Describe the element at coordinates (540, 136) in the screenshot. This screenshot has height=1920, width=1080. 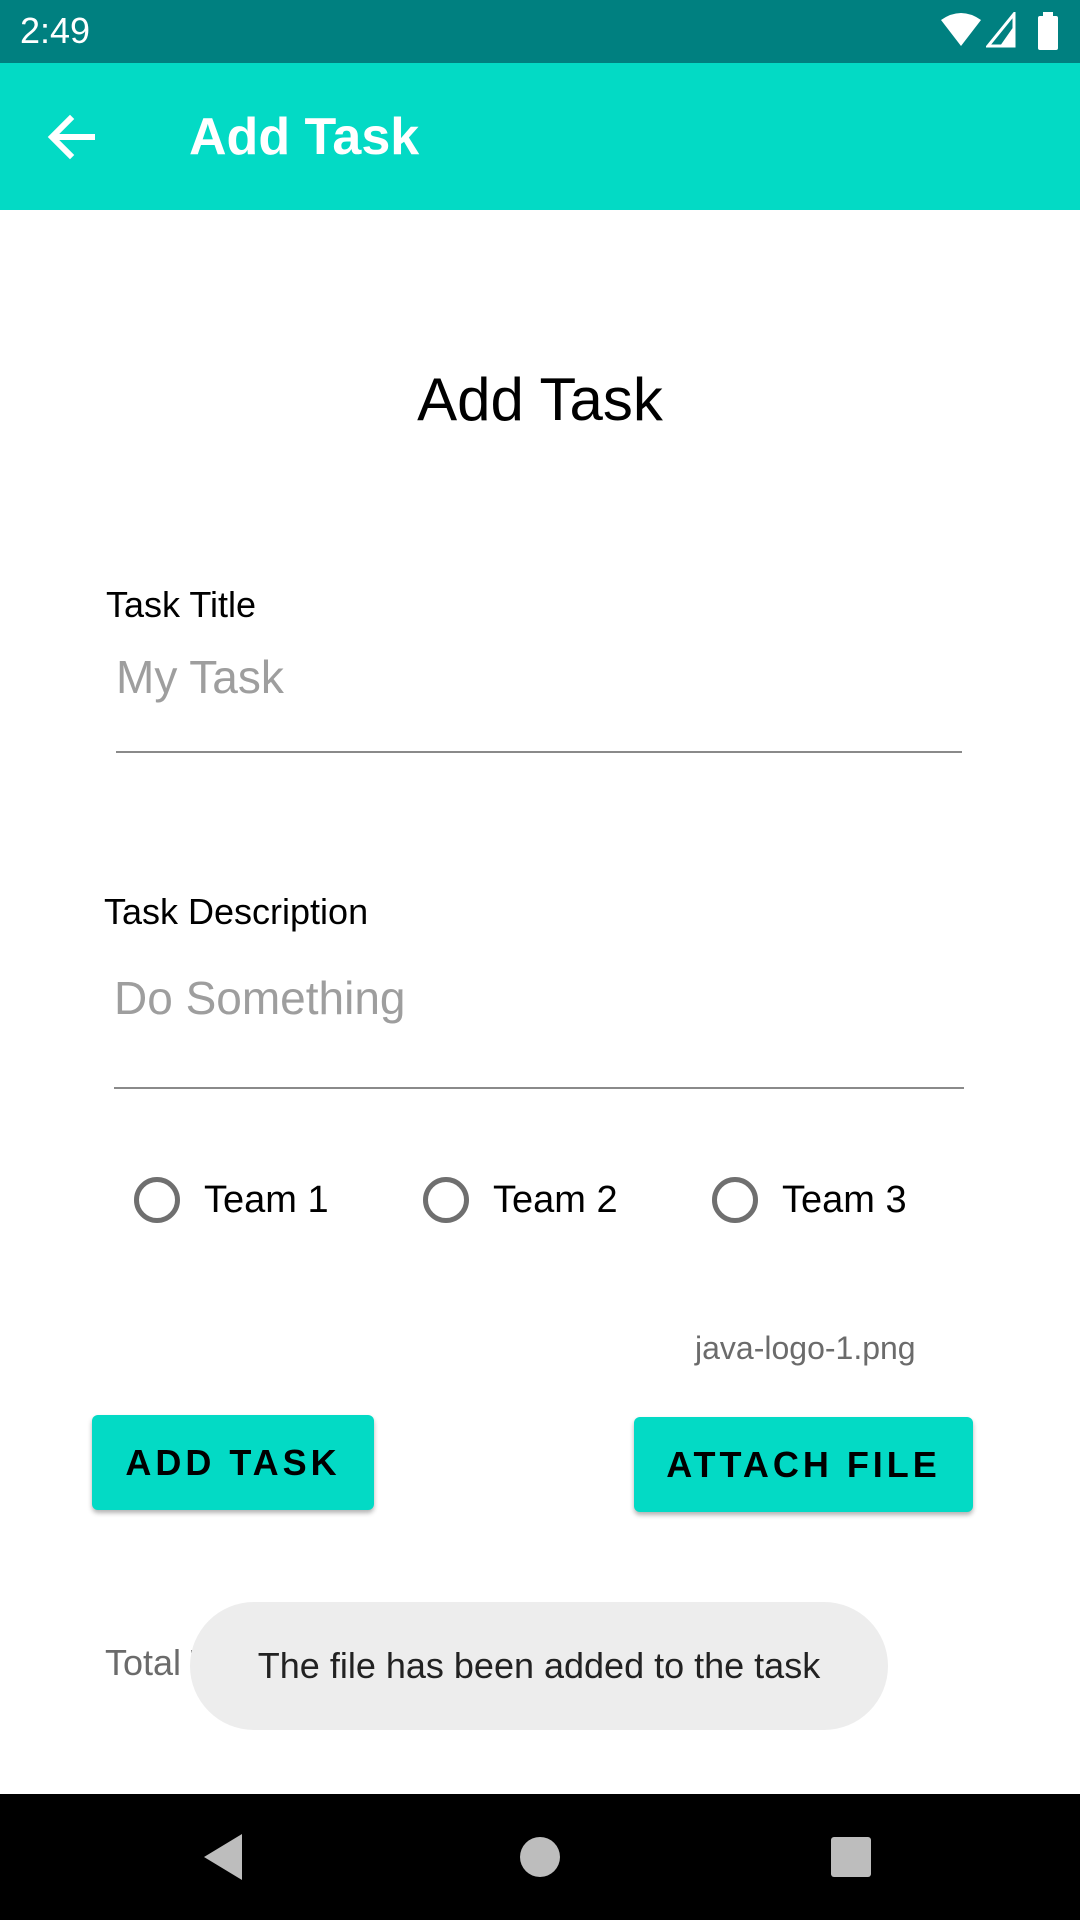
I see `app-bar: Add Task` at that location.